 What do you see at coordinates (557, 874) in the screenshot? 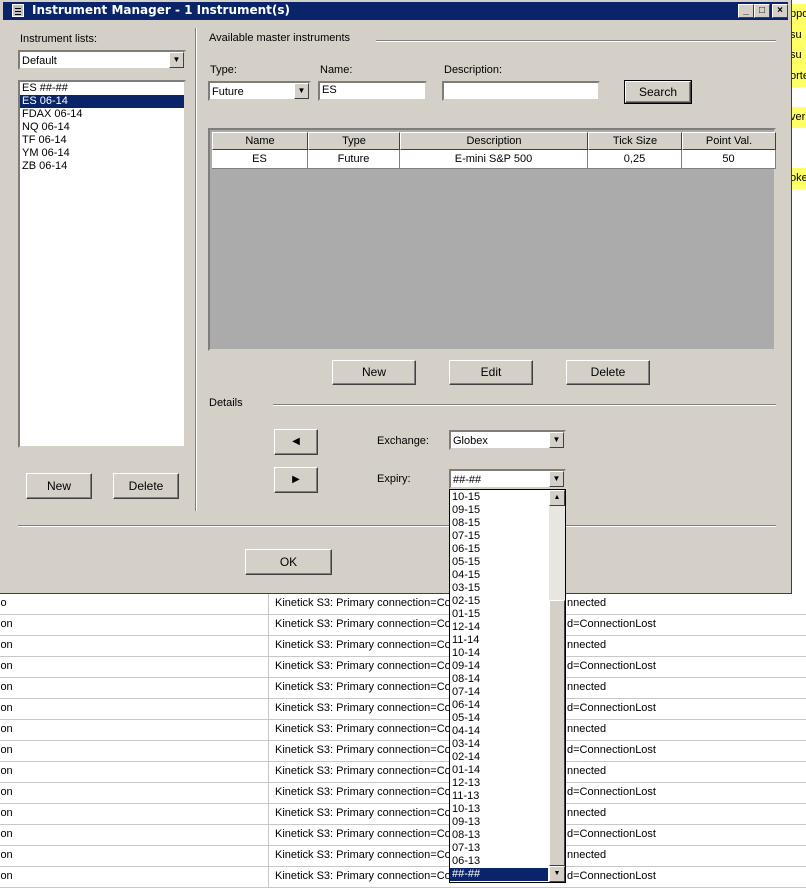
I see `scroll-down-button: ▼` at bounding box center [557, 874].